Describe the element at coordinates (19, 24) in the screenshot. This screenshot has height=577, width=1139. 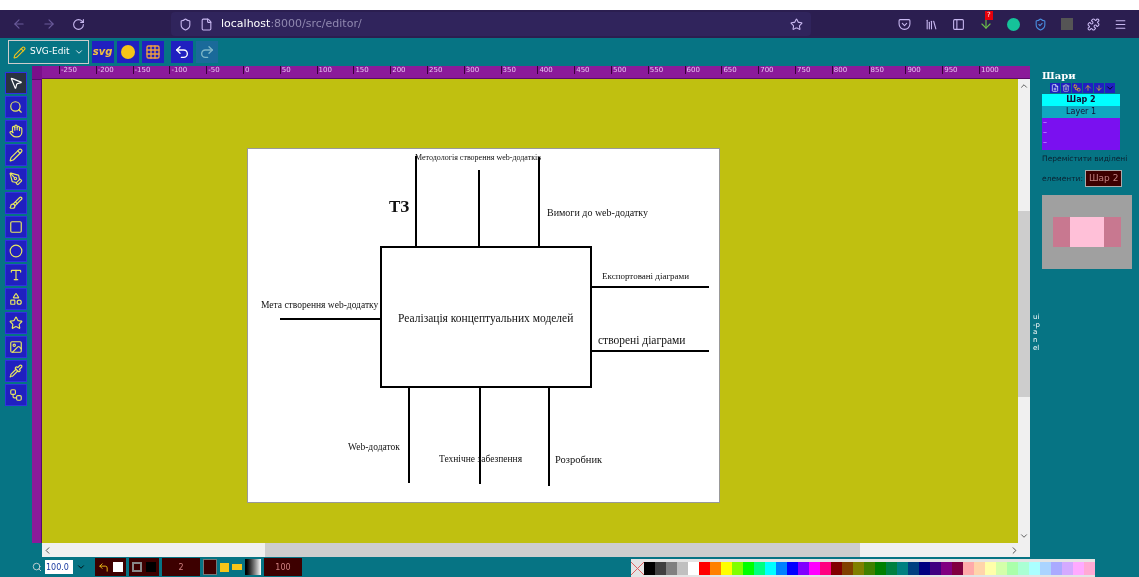
I see `back-icon` at that location.